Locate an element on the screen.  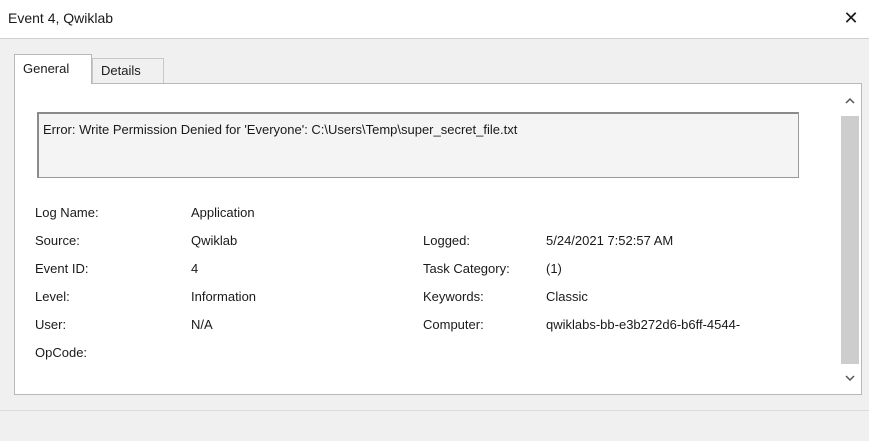
event-id-value: 4 is located at coordinates (195, 268).